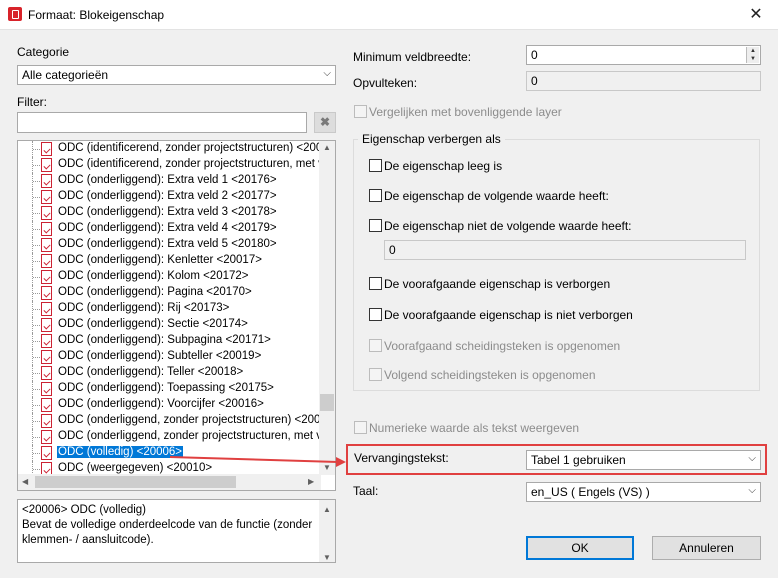 Image resolution: width=778 pixels, height=578 pixels. Describe the element at coordinates (257, 461) in the screenshot. I see `annotation-arrow` at that location.